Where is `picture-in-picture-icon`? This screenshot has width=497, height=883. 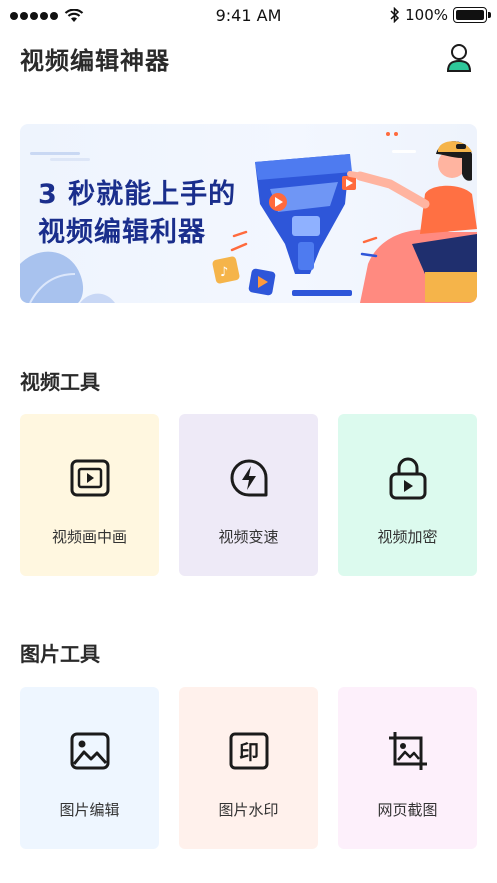
picture-in-picture-icon is located at coordinates (90, 478).